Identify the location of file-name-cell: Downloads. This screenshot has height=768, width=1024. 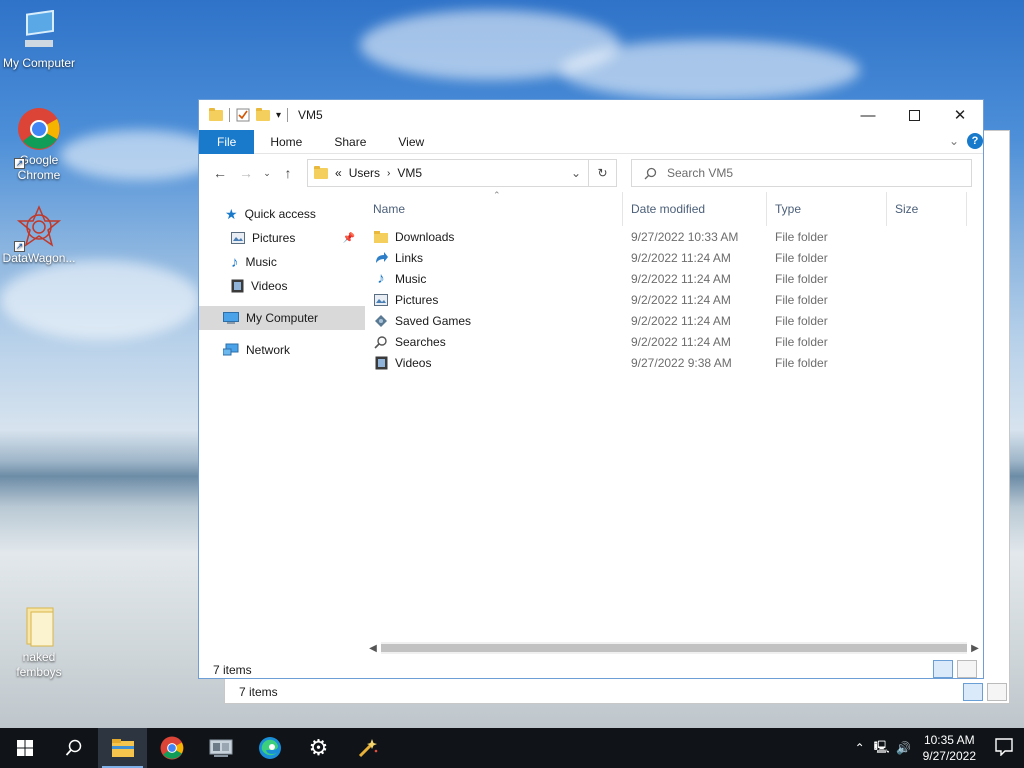
(494, 237).